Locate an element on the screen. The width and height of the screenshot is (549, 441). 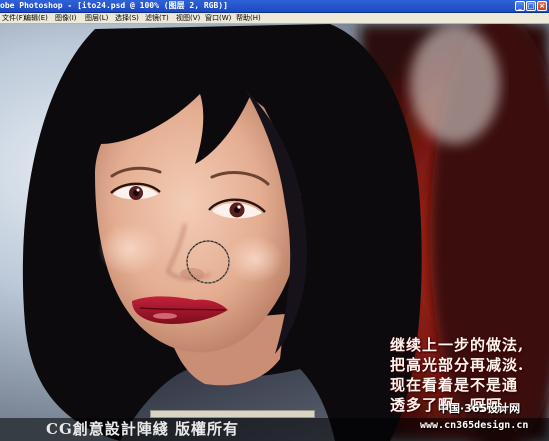
menu-edit: 编辑(E) is located at coordinates (36, 18).